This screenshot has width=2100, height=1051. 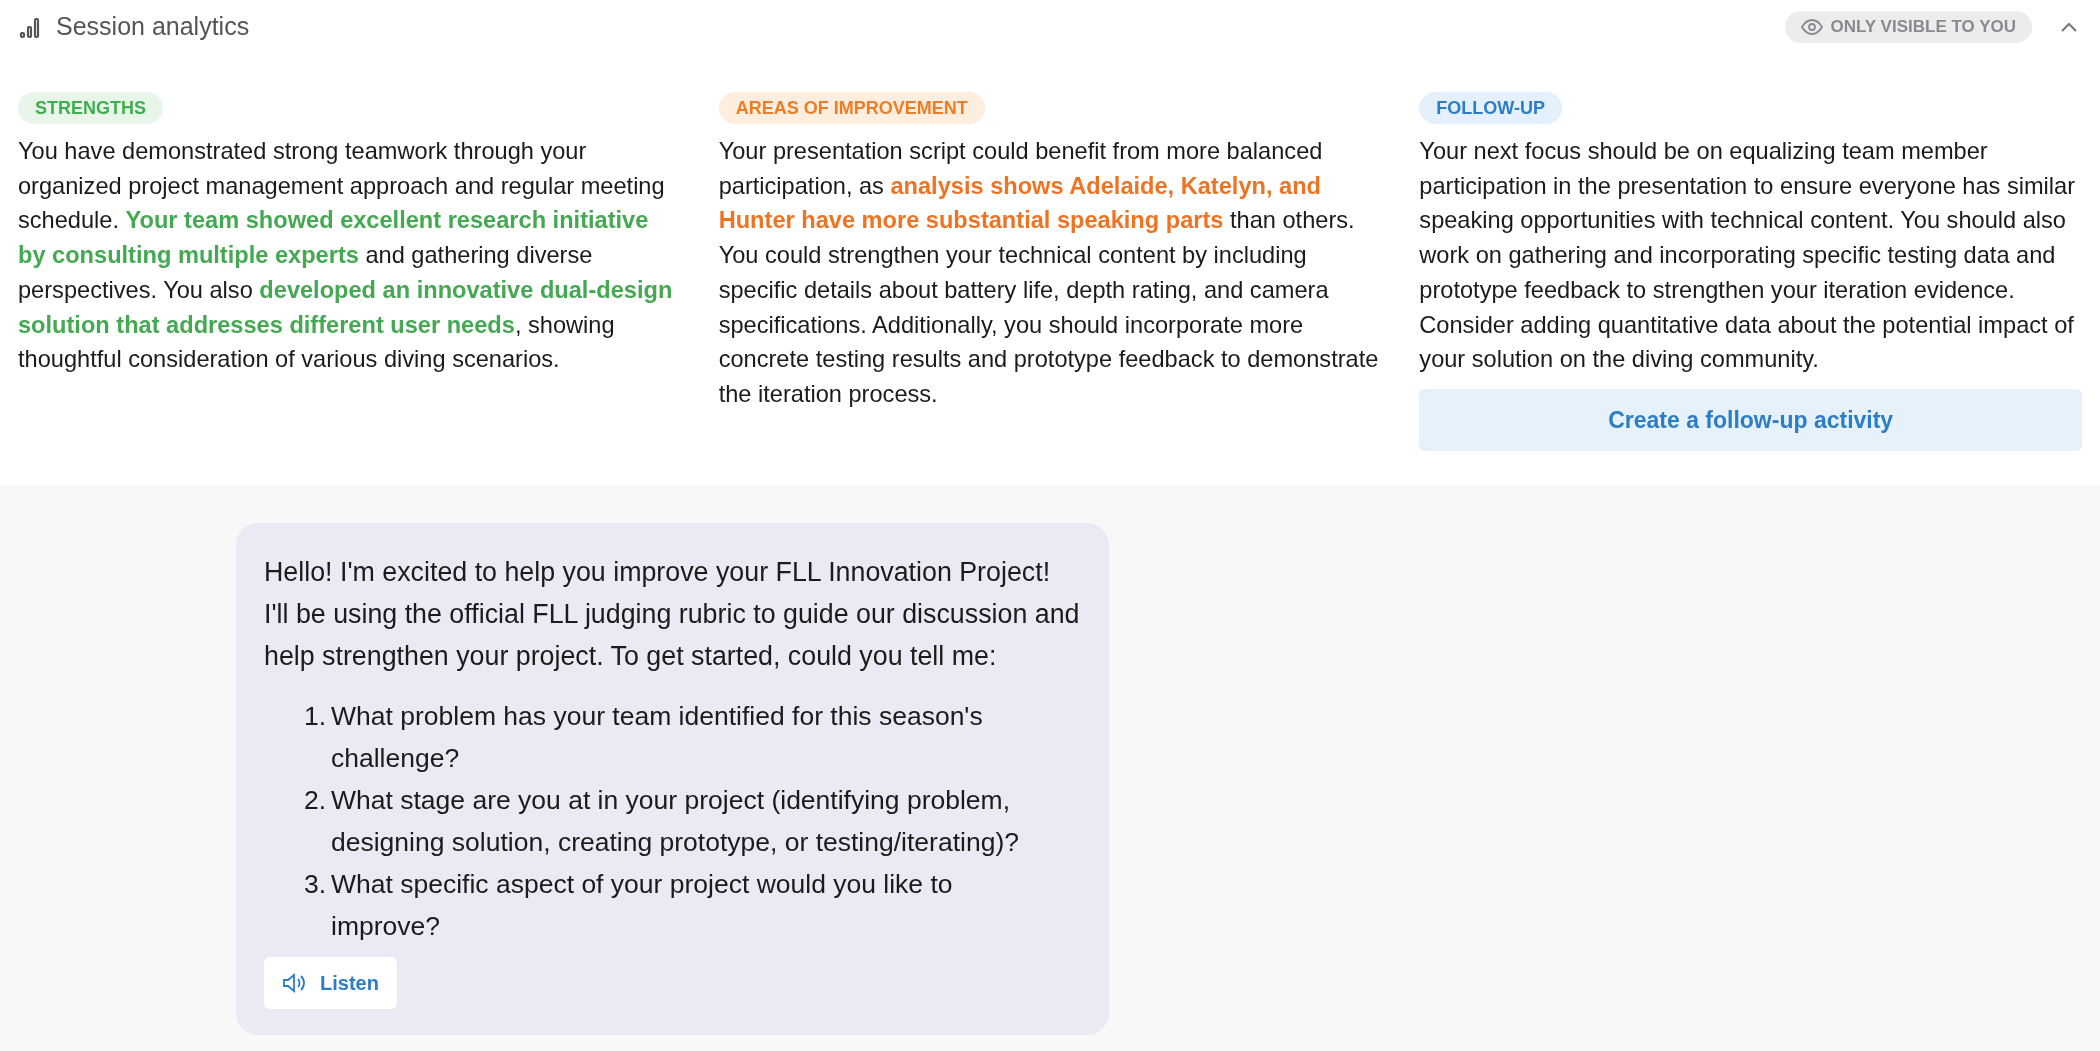 What do you see at coordinates (642, 905) in the screenshot?
I see `question-text: What specific aspect of your project would you like to improve?` at bounding box center [642, 905].